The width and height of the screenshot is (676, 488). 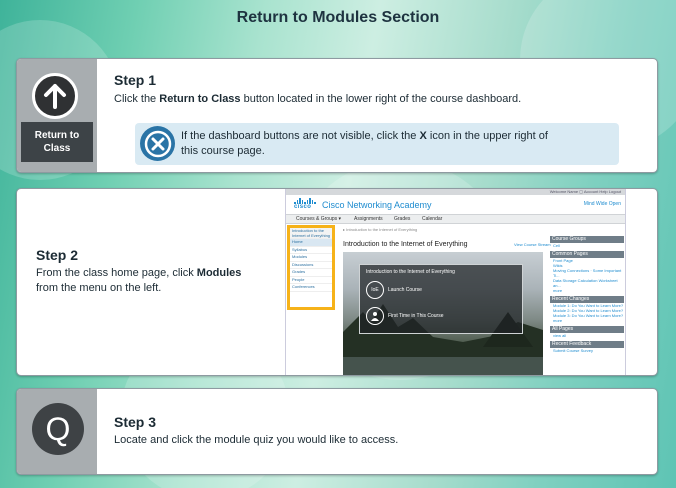 What do you see at coordinates (587, 344) in the screenshot?
I see `recent-feedback-header: Recent Feedback` at bounding box center [587, 344].